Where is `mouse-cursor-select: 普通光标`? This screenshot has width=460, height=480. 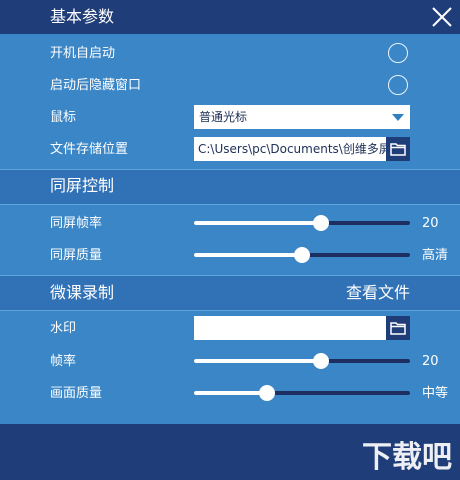
mouse-cursor-select: 普通光标 is located at coordinates (302, 117).